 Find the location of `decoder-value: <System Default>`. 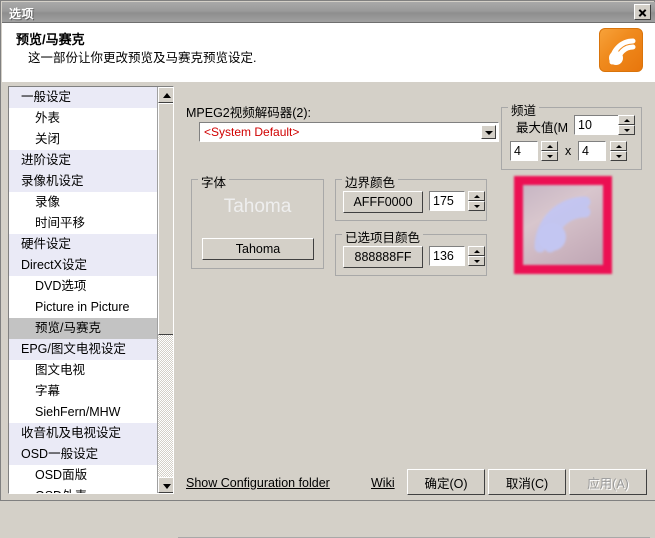

decoder-value: <System Default> is located at coordinates (252, 132).